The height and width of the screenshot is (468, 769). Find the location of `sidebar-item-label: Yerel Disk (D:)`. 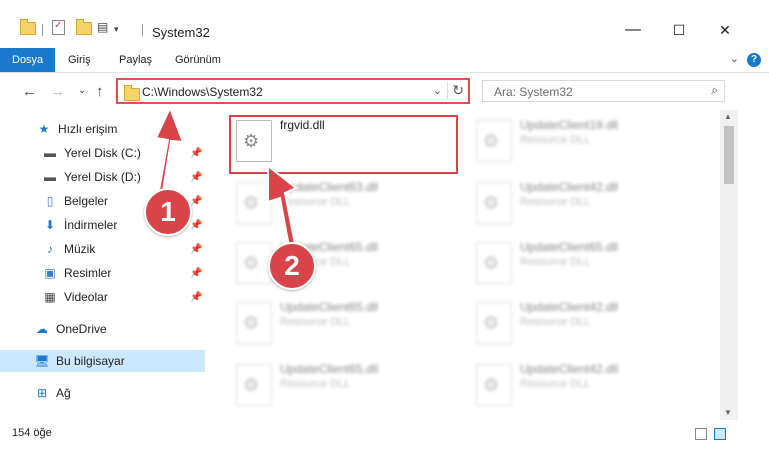

sidebar-item-label: Yerel Disk (D:) is located at coordinates (102, 177).